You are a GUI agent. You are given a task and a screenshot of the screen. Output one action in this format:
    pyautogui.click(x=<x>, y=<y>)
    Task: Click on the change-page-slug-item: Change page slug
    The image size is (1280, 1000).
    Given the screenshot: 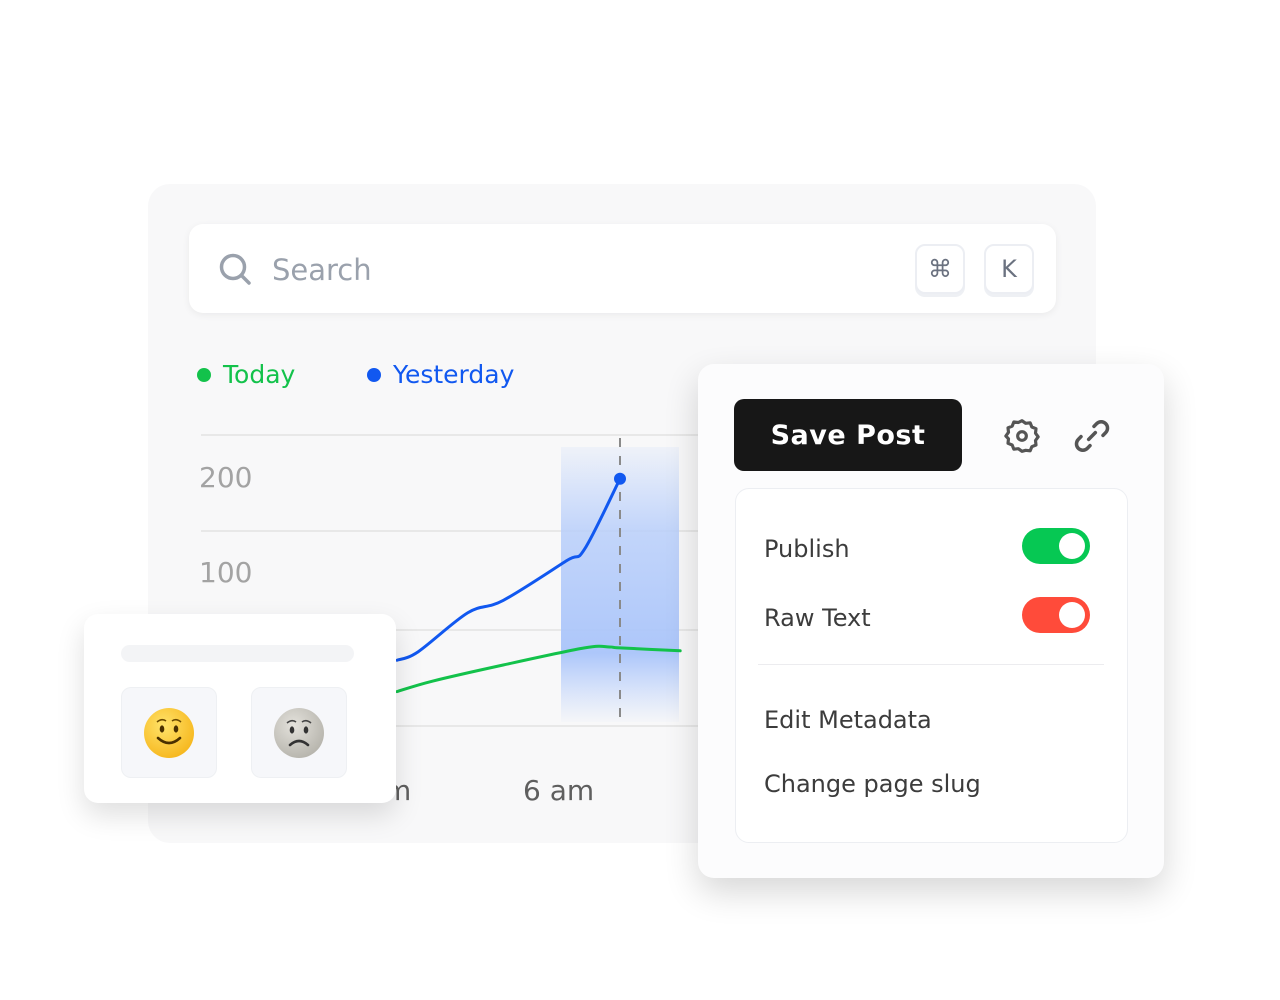 What is the action you would take?
    pyautogui.click(x=872, y=784)
    